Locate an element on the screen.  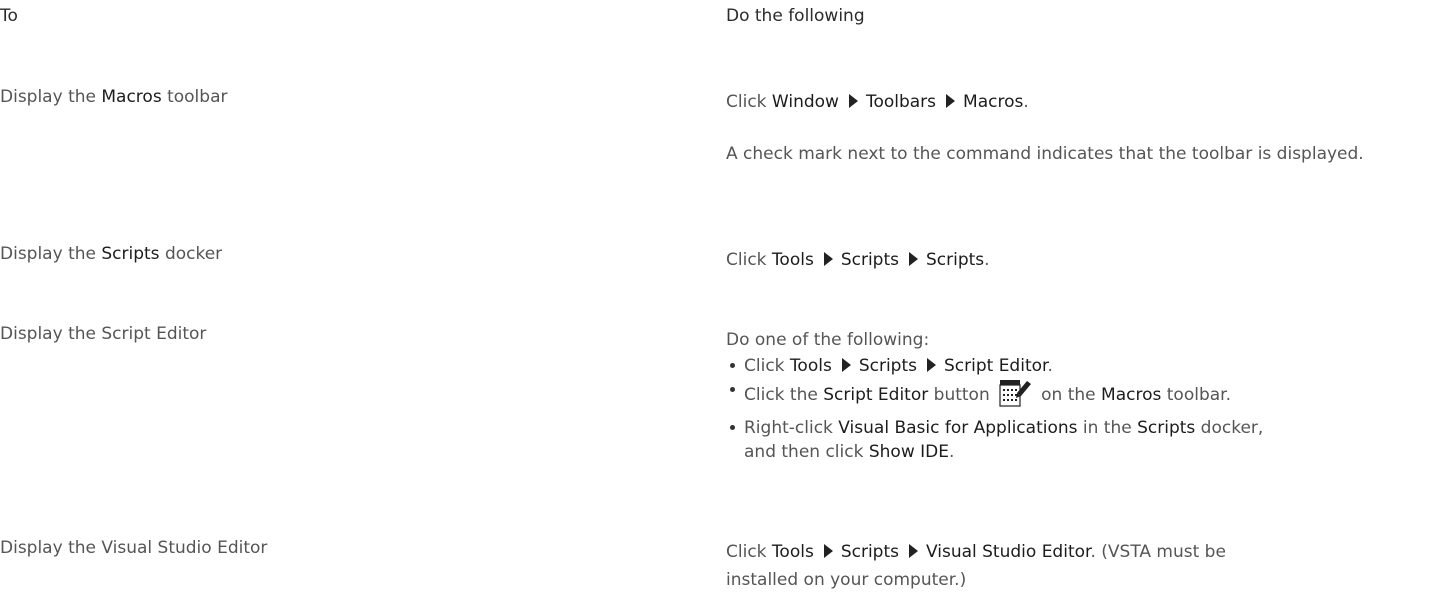
column-header-to: To is located at coordinates (340, 16).